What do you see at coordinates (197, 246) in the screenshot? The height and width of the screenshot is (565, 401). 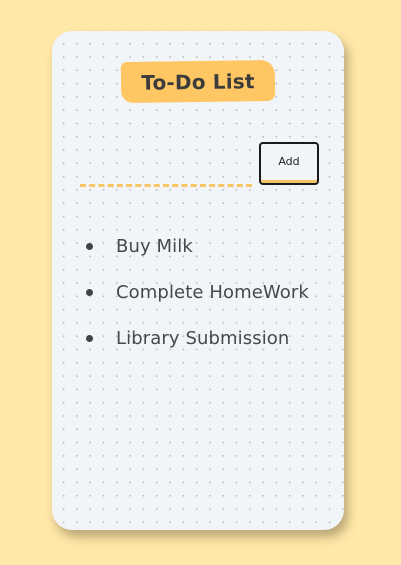 I see `list-item: Buy Milk` at bounding box center [197, 246].